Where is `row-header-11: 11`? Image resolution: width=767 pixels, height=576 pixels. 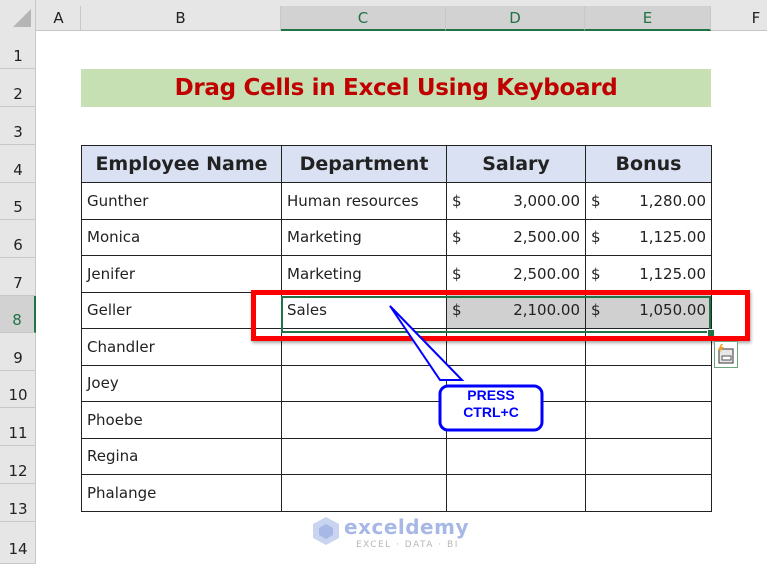 row-header-11: 11 is located at coordinates (18, 427).